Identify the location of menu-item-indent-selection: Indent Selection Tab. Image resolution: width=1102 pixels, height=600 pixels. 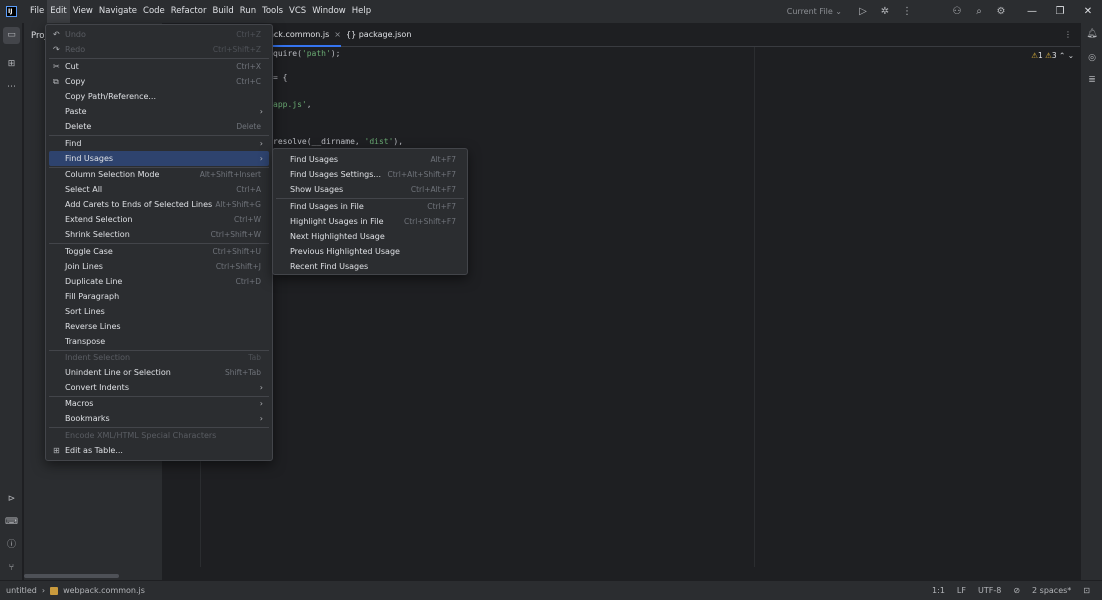
(159, 357).